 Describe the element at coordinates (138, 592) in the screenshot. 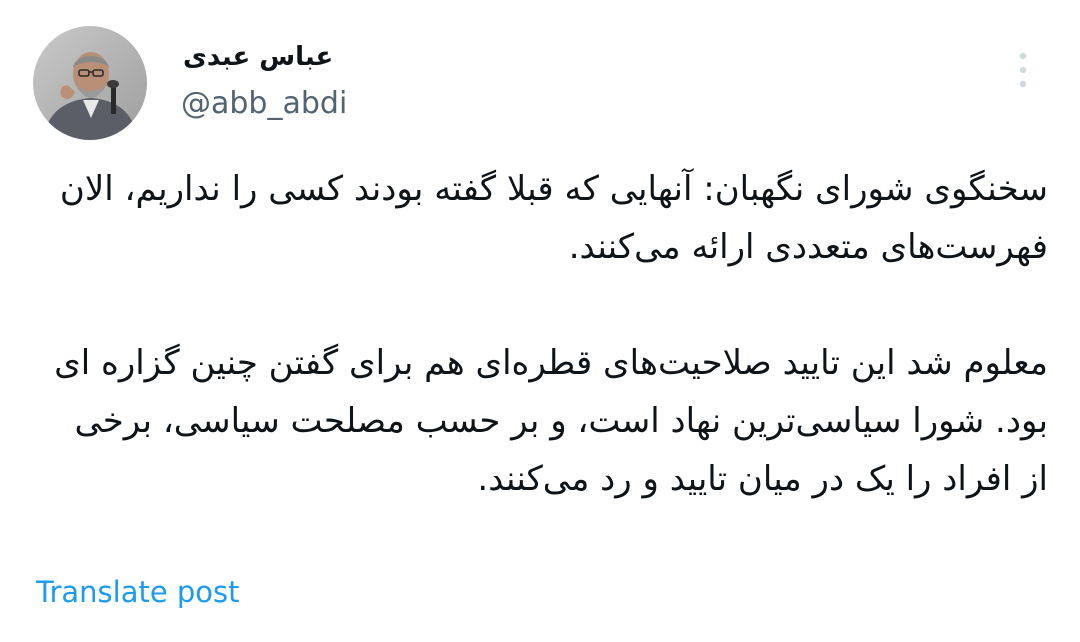

I see `translate-post-link: Translate post` at that location.